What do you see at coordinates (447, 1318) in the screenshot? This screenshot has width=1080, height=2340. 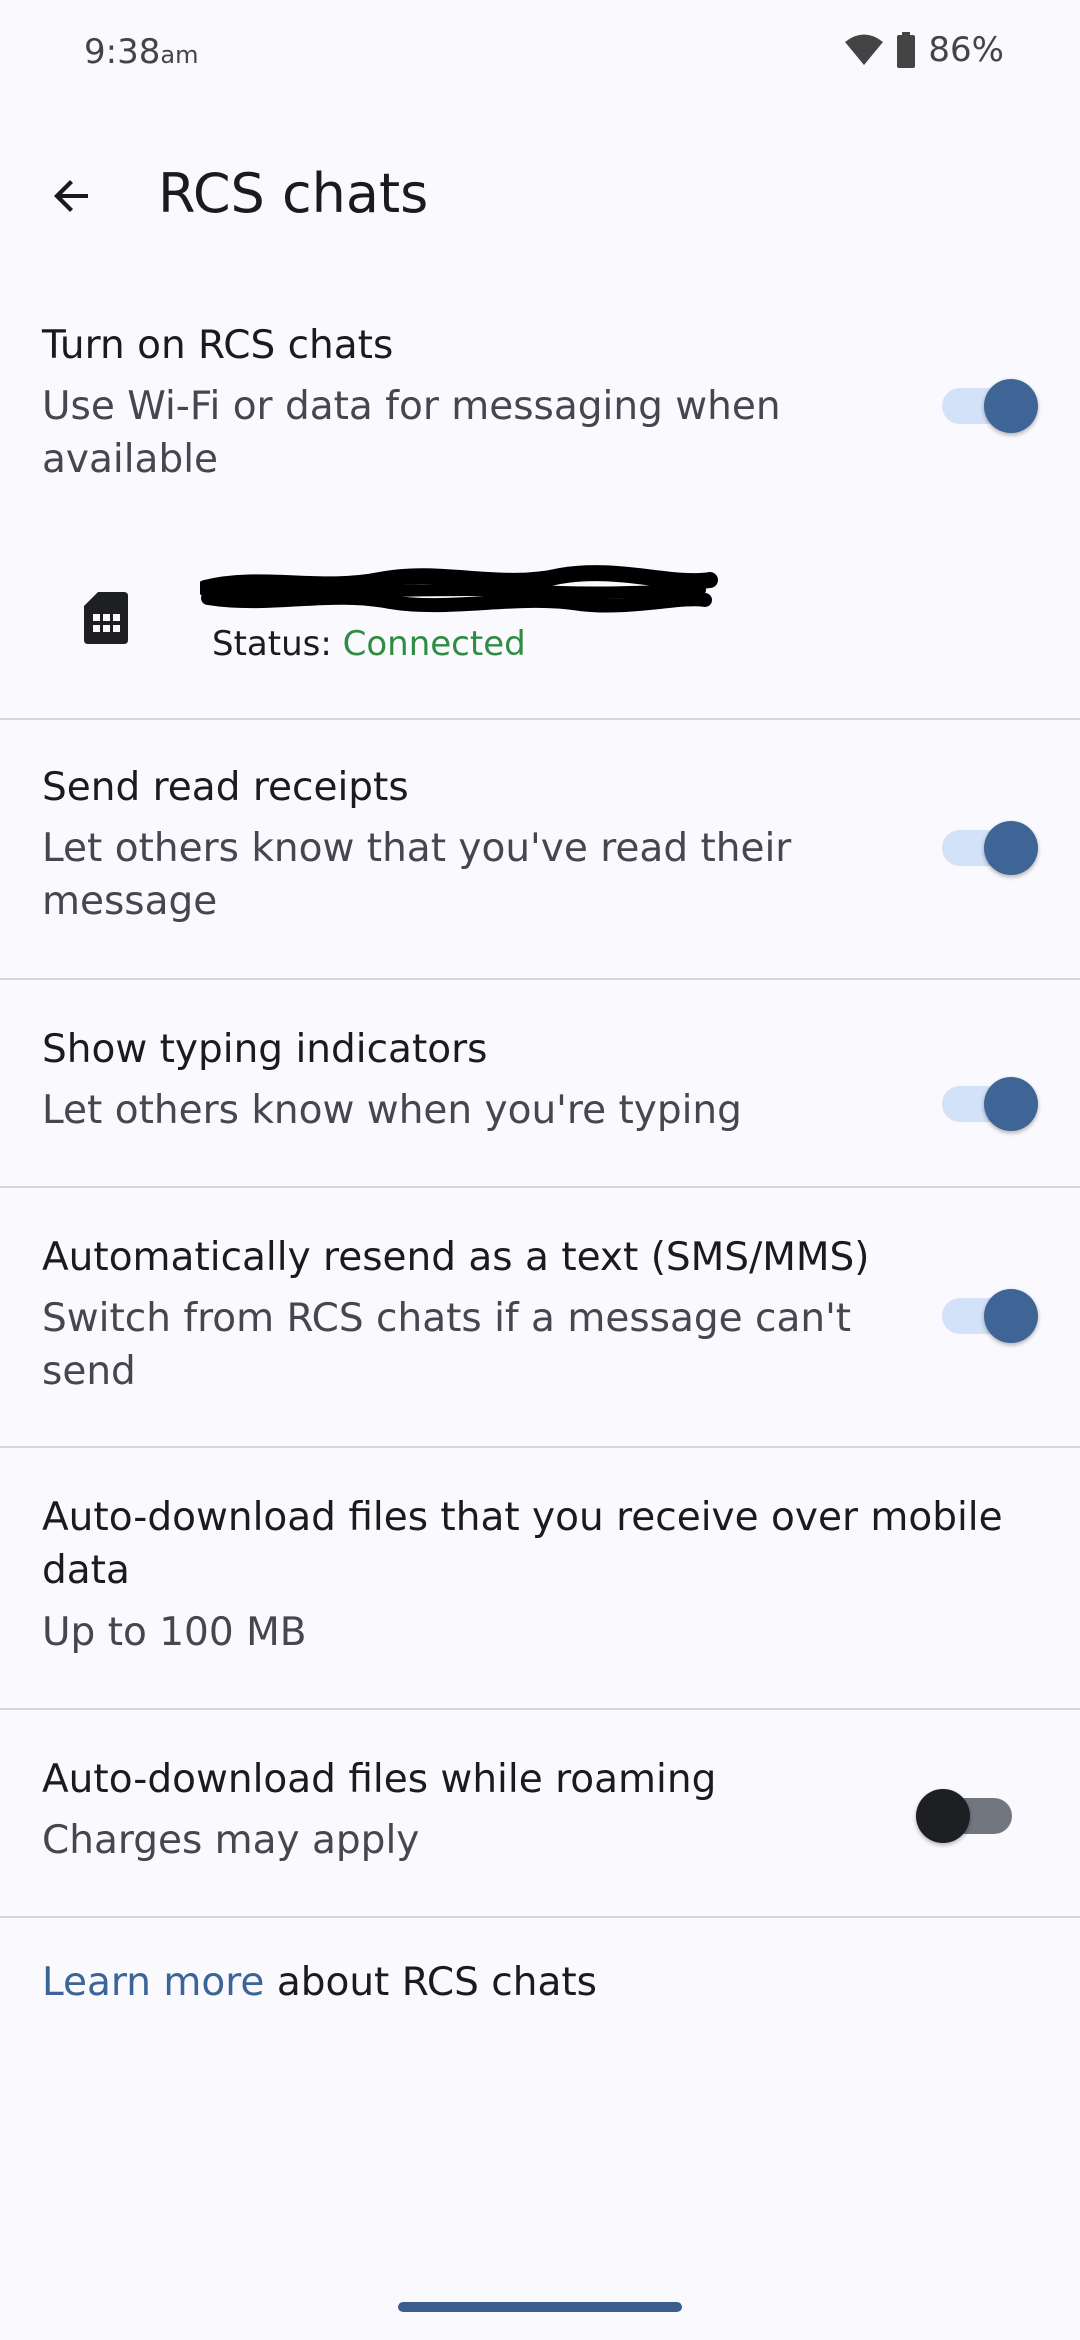 I see `setting-resend-subtitle-1: Switch from RCS chats if a message can't` at bounding box center [447, 1318].